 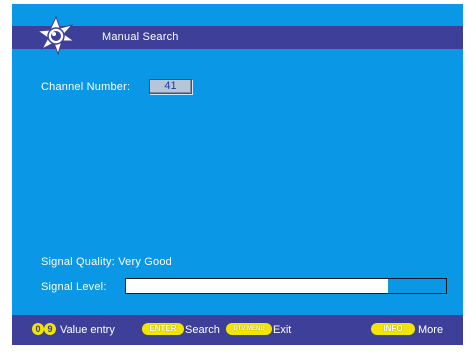 I want to click on page-title: Manual Search, so click(x=140, y=37).